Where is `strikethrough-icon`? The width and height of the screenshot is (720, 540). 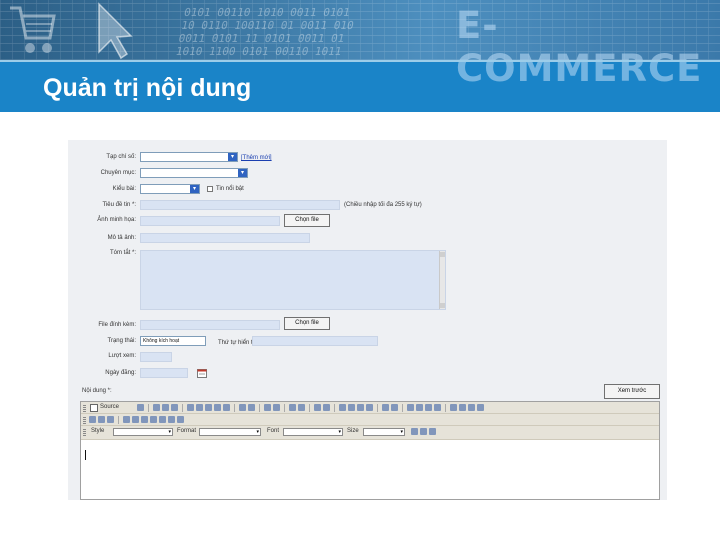
strikethrough-icon is located at coordinates (369, 407).